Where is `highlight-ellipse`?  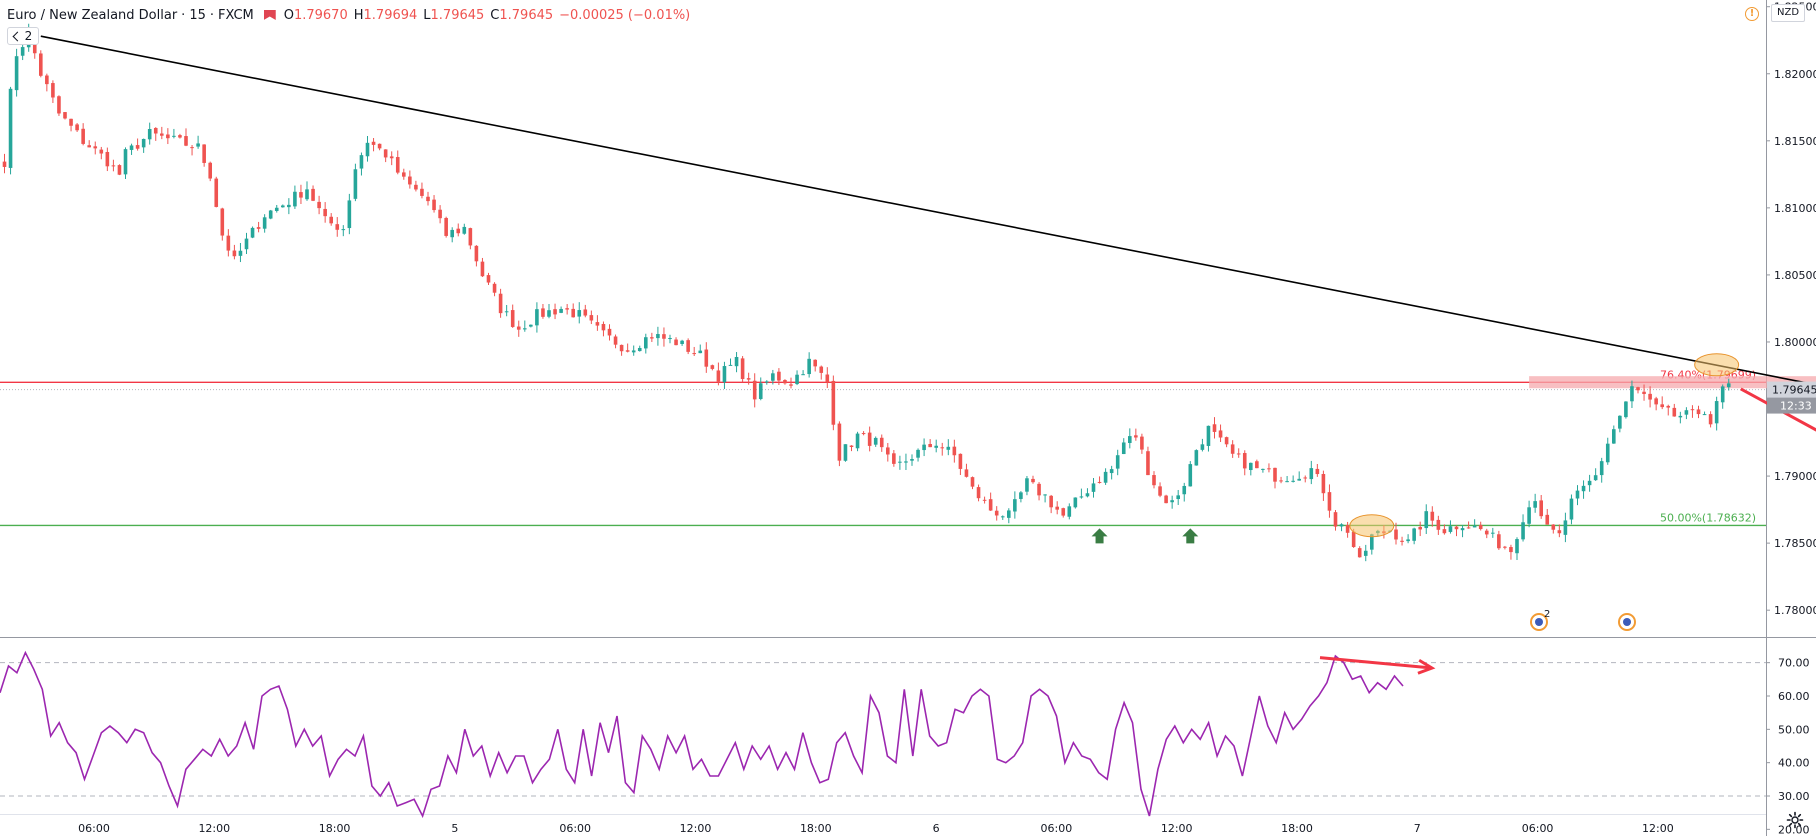
highlight-ellipse is located at coordinates (1717, 365).